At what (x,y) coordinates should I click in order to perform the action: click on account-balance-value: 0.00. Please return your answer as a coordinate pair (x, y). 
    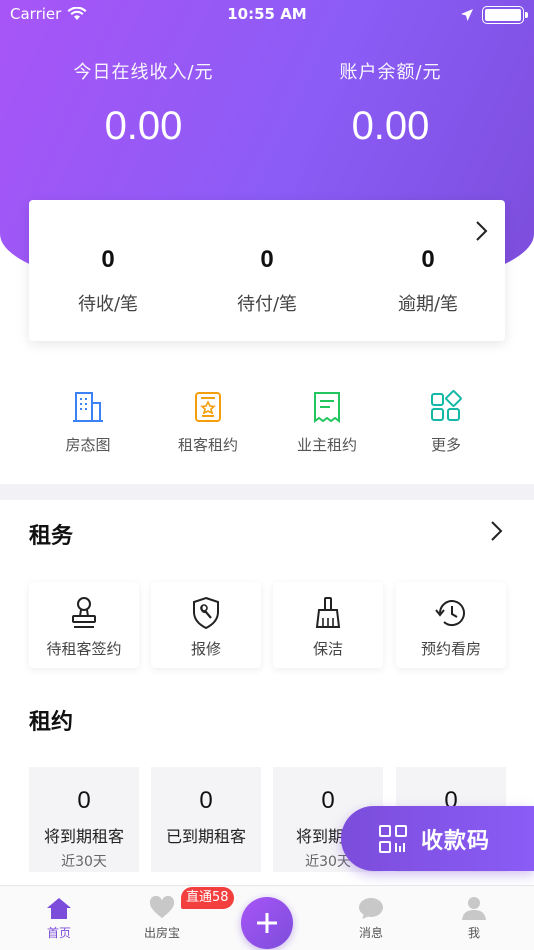
    Looking at the image, I should click on (390, 126).